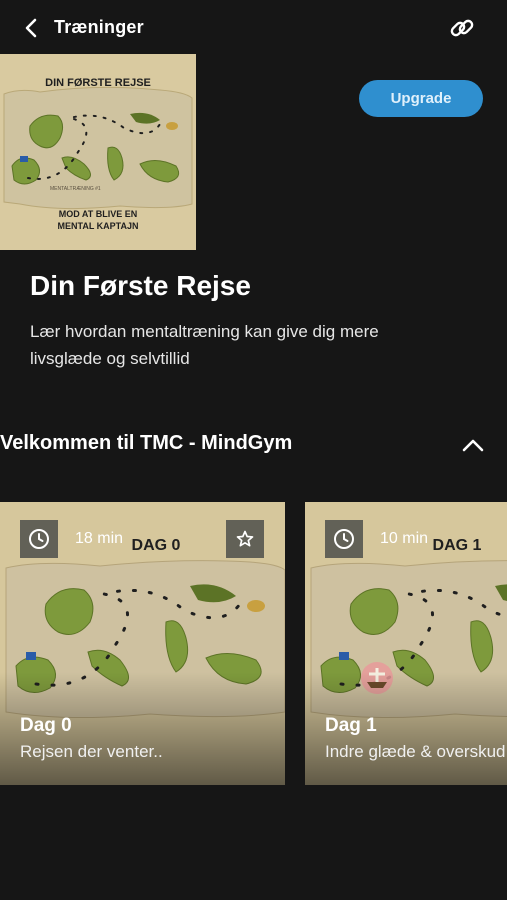  I want to click on top-bar: Træninger, so click(253, 28).